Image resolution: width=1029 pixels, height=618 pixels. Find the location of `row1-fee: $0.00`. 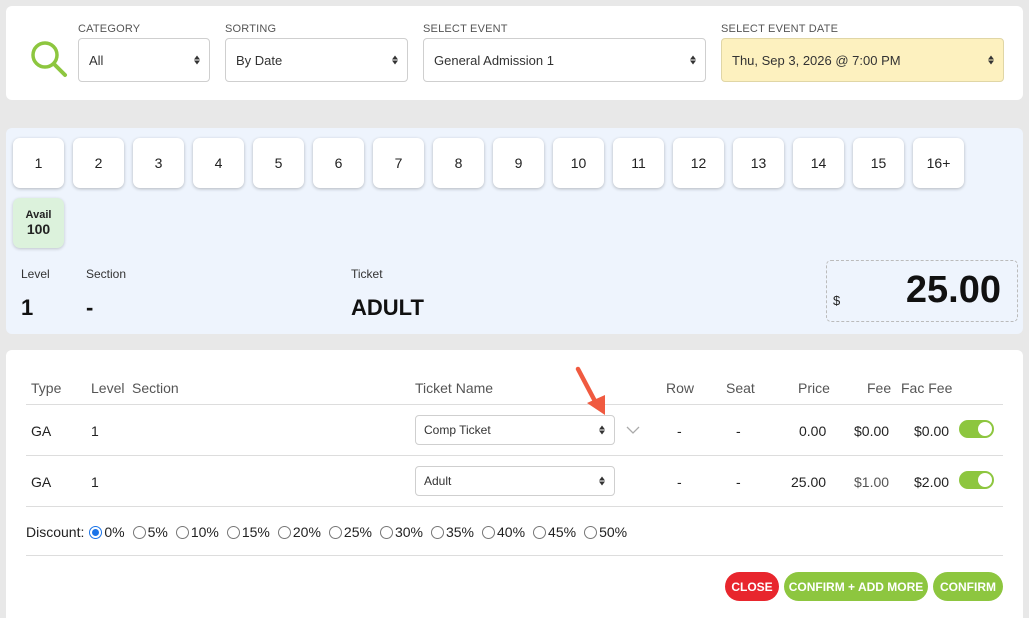

row1-fee: $0.00 is located at coordinates (872, 431).